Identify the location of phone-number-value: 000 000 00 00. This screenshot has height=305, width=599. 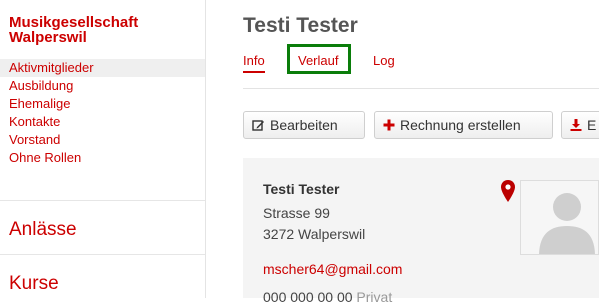
(308, 297).